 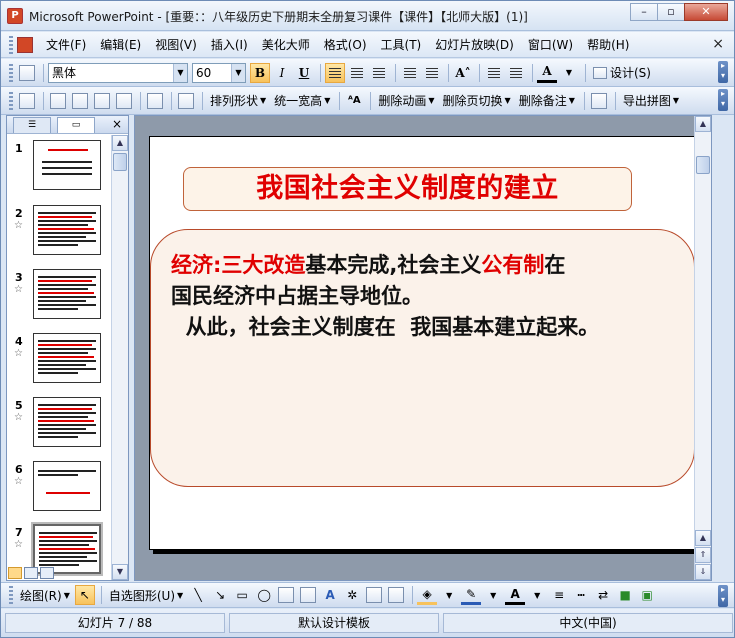 I want to click on line-style-icon: ≡, so click(x=559, y=595).